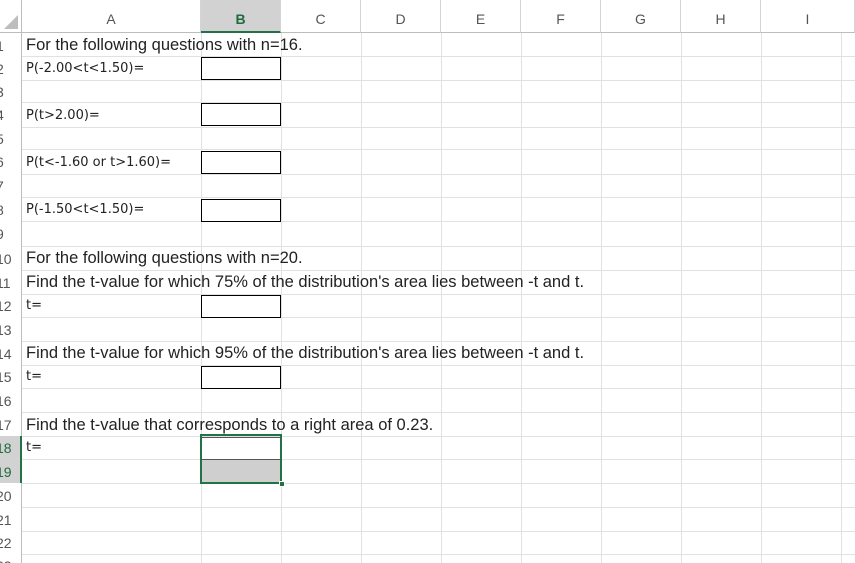 The image size is (855, 563). I want to click on row-header-8: 8, so click(11, 209).